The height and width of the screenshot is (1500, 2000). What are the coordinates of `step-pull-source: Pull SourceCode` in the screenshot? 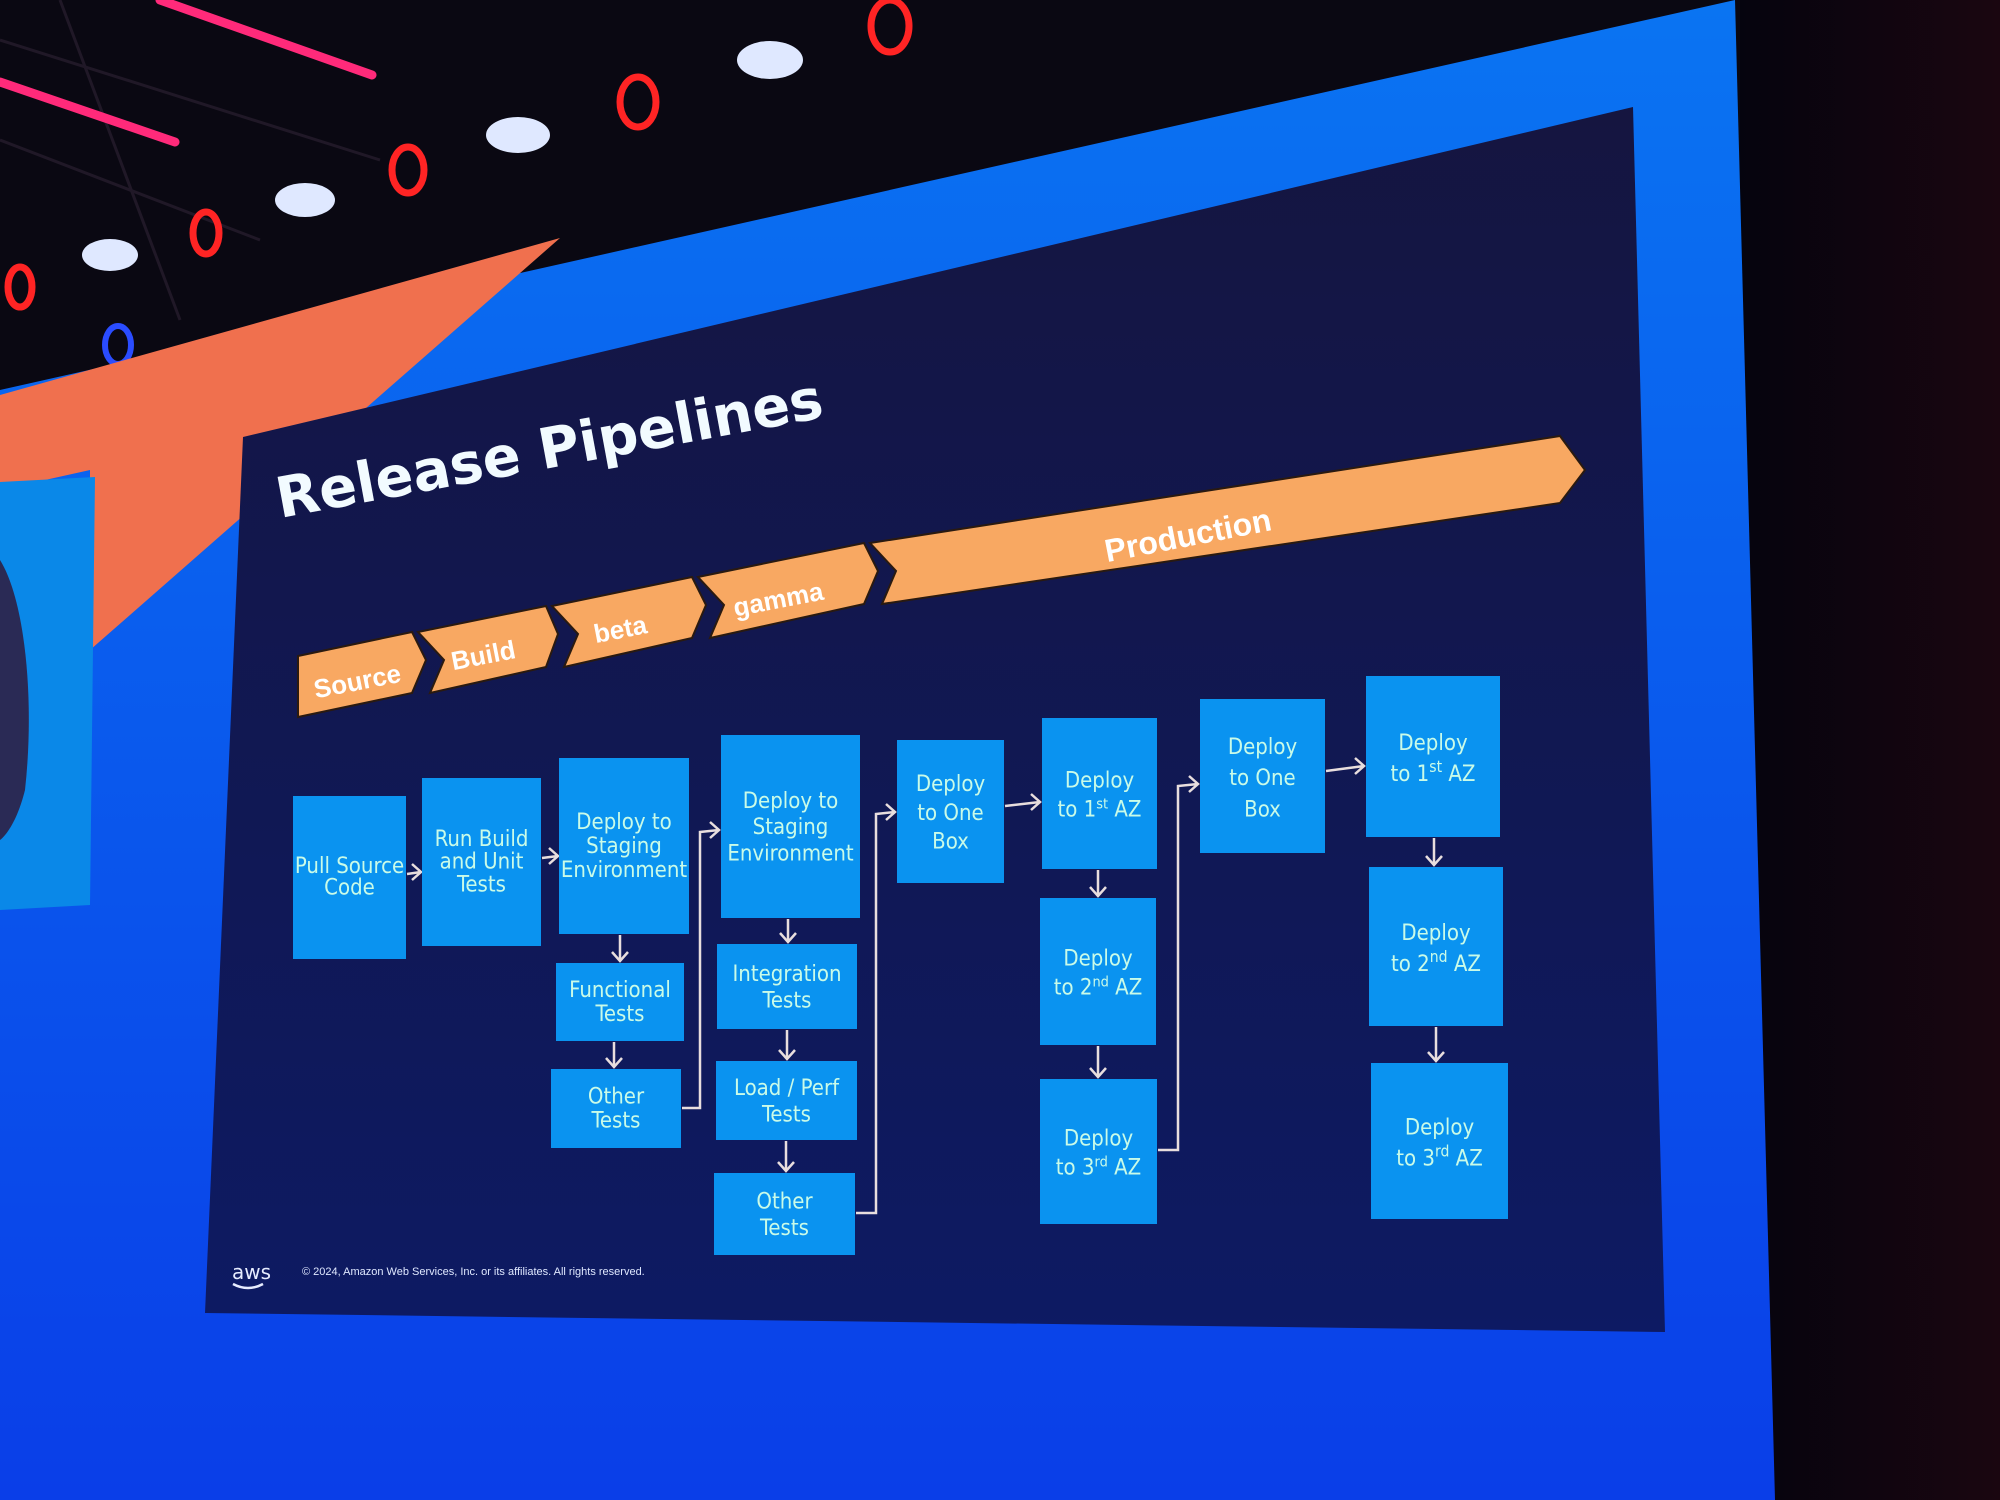 It's located at (349, 877).